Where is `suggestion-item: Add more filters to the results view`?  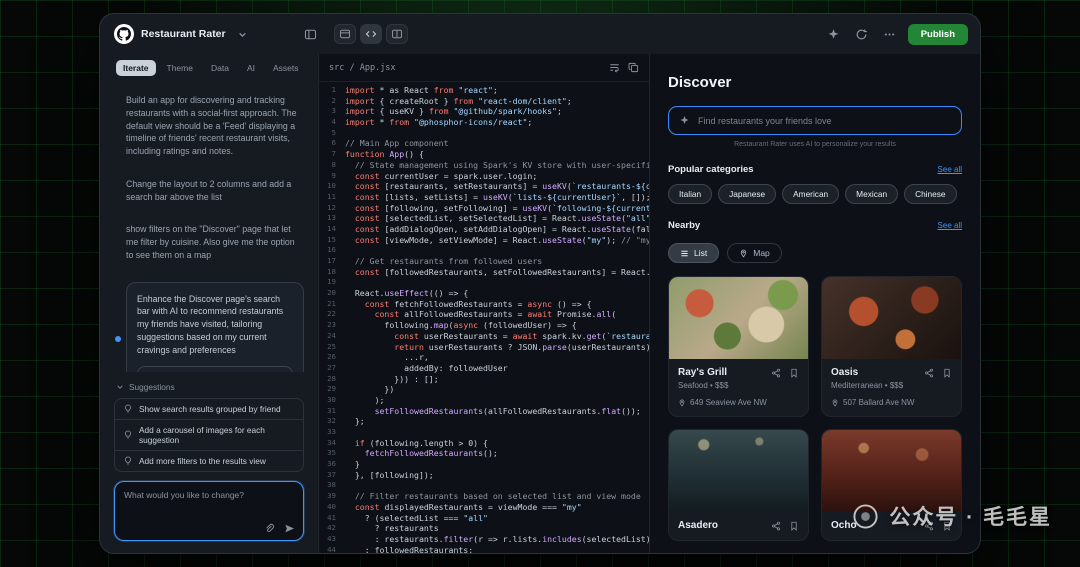 suggestion-item: Add more filters to the results view is located at coordinates (209, 460).